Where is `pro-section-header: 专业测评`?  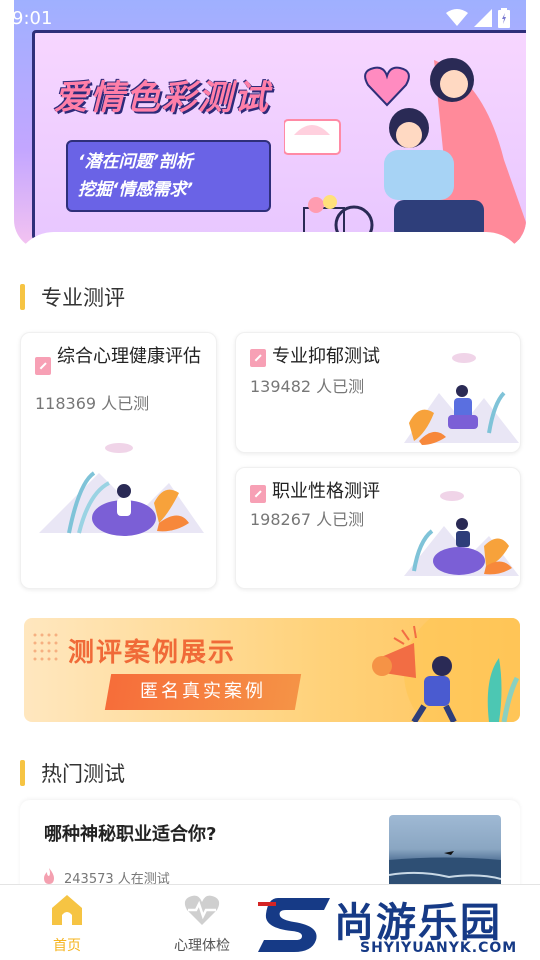
pro-section-header: 专业测评 is located at coordinates (72, 297).